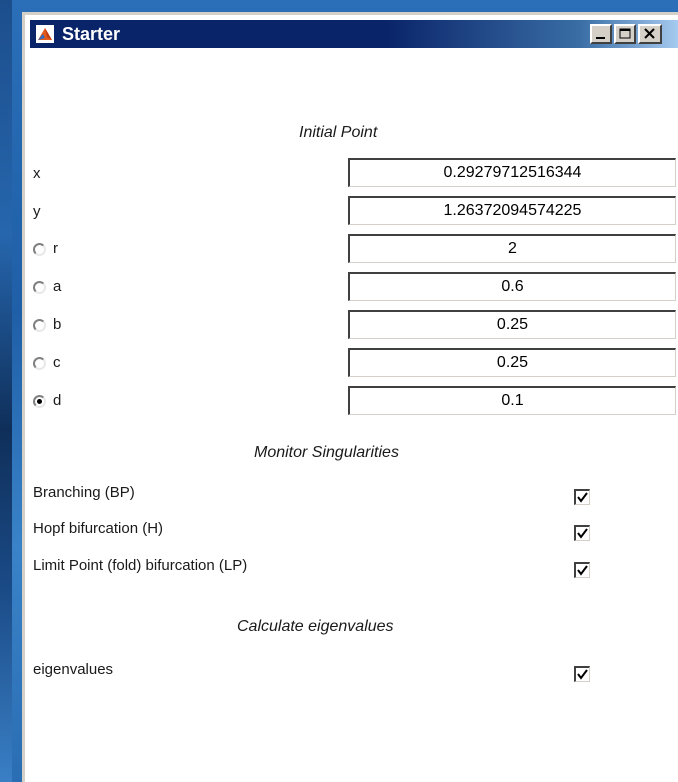 The image size is (678, 782). I want to click on maximize-button, so click(625, 34).